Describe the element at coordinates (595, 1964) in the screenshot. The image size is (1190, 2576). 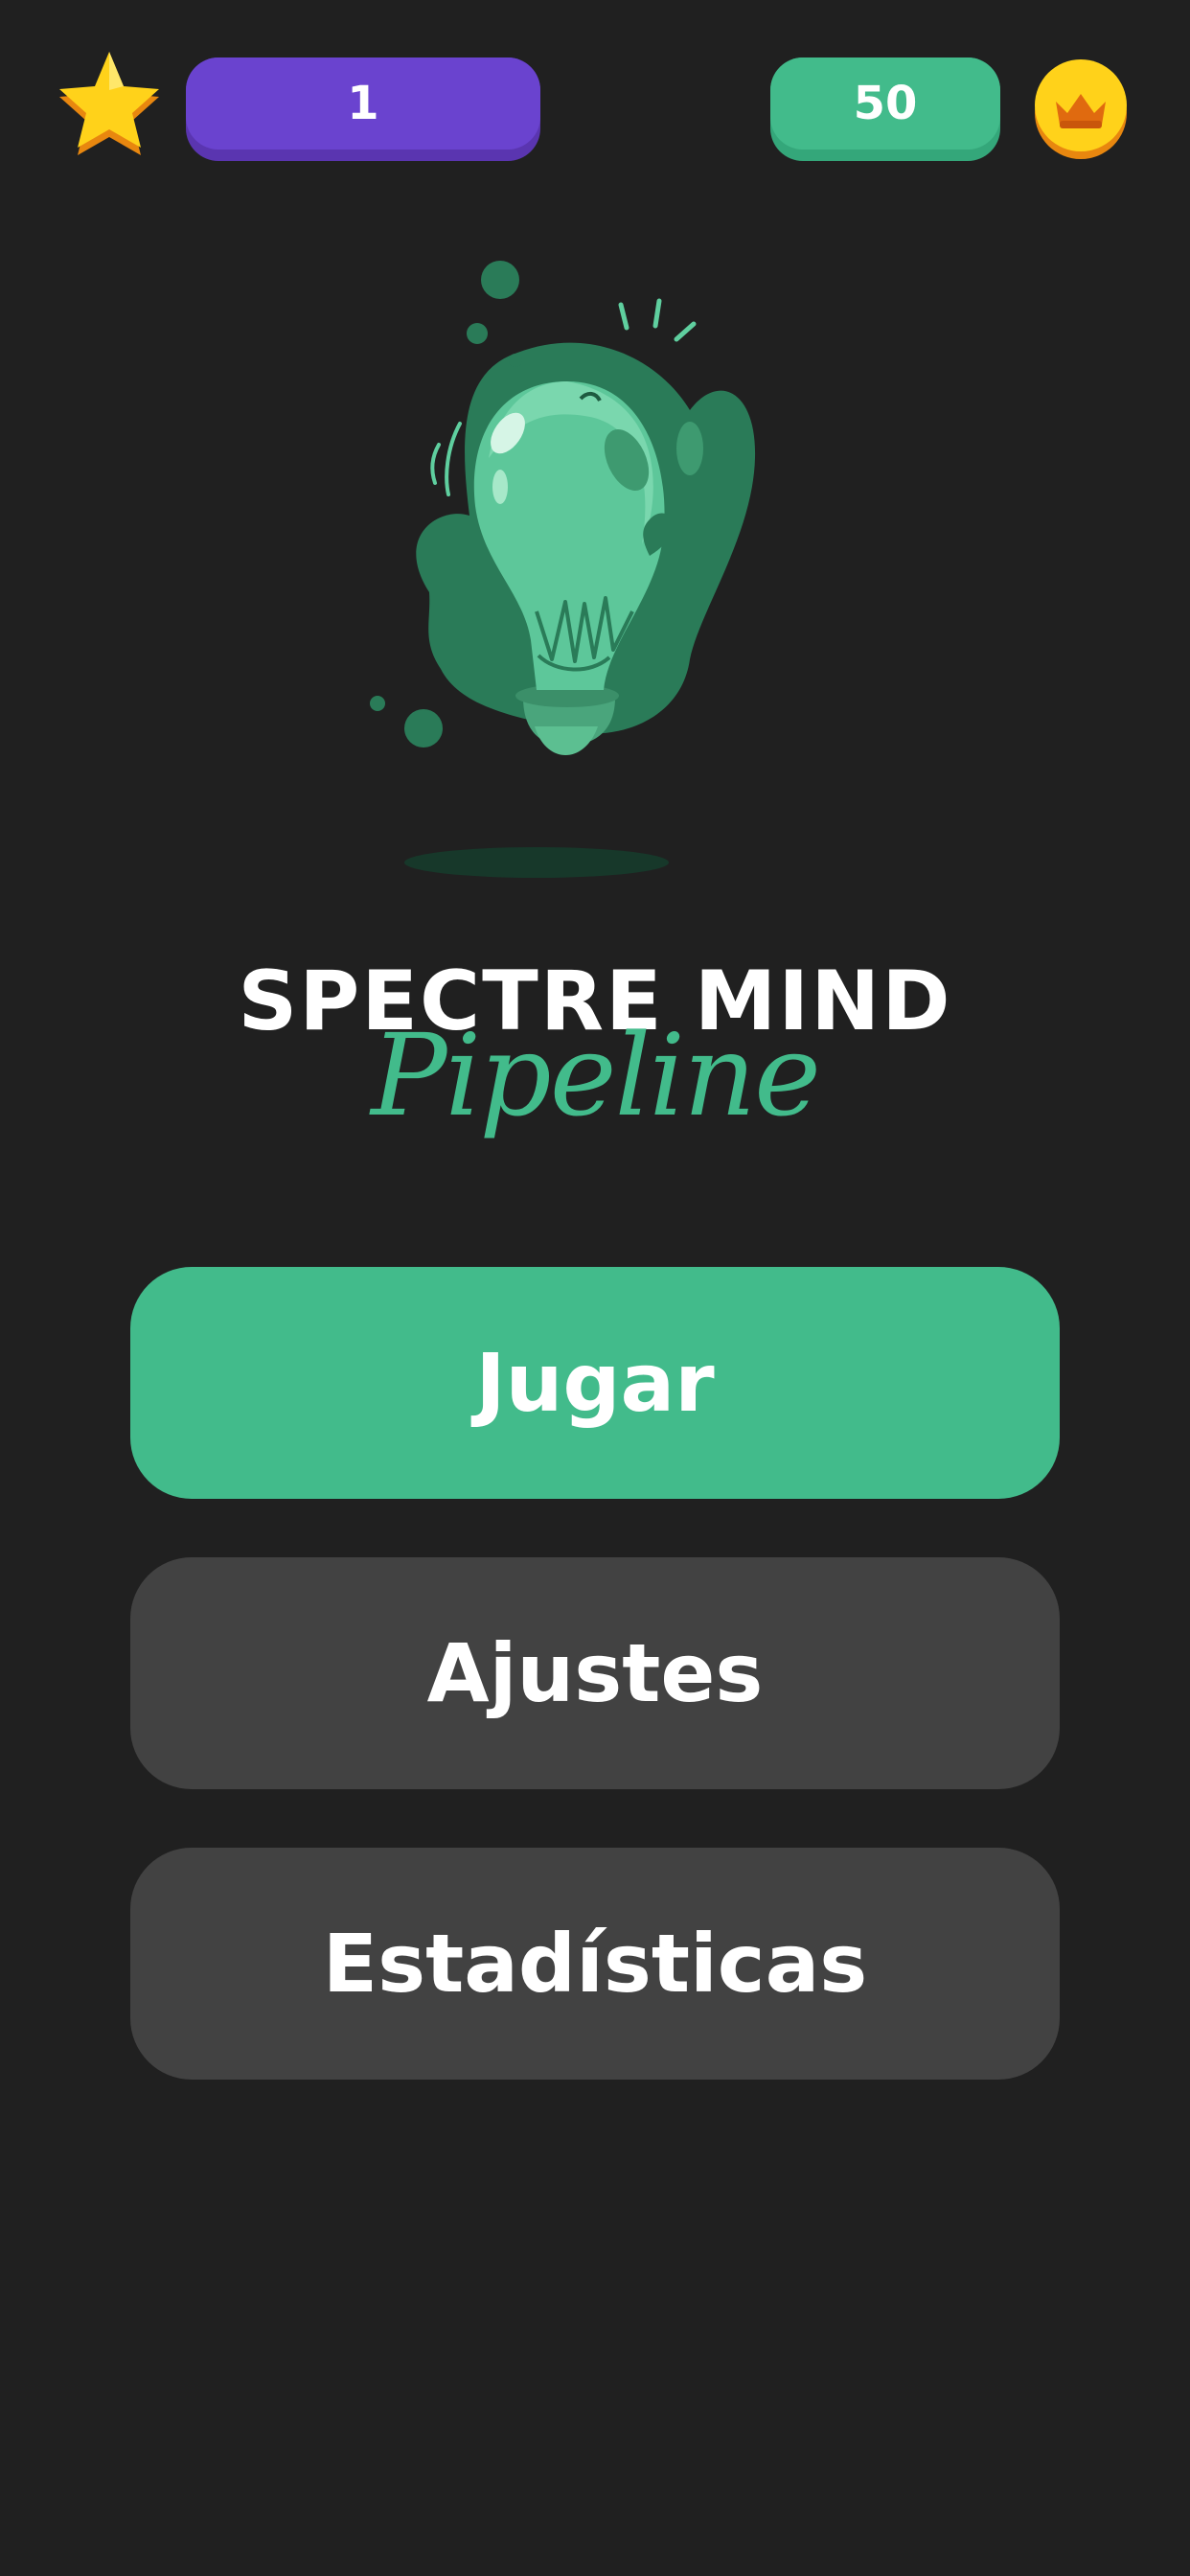
I see `statistics-button: Estadísticas` at that location.